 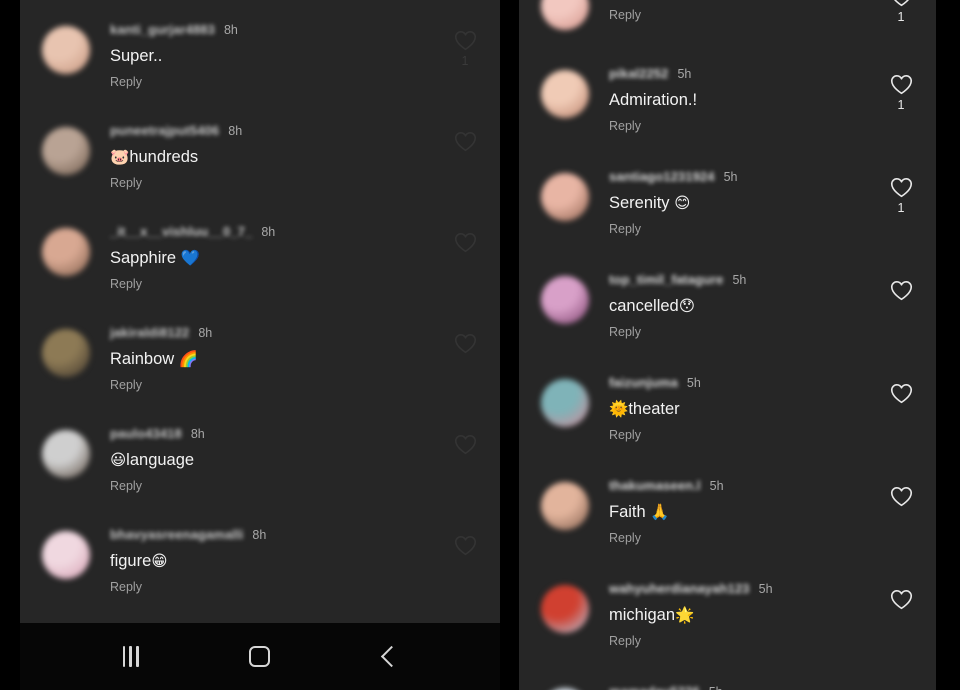 I want to click on comment-username: top_timil_fatagure, so click(x=666, y=279).